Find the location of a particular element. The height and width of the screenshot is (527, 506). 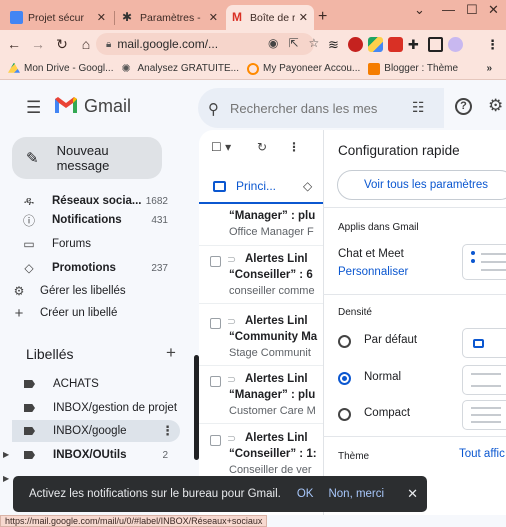

forward-arrow-icon: → is located at coordinates (38, 44).